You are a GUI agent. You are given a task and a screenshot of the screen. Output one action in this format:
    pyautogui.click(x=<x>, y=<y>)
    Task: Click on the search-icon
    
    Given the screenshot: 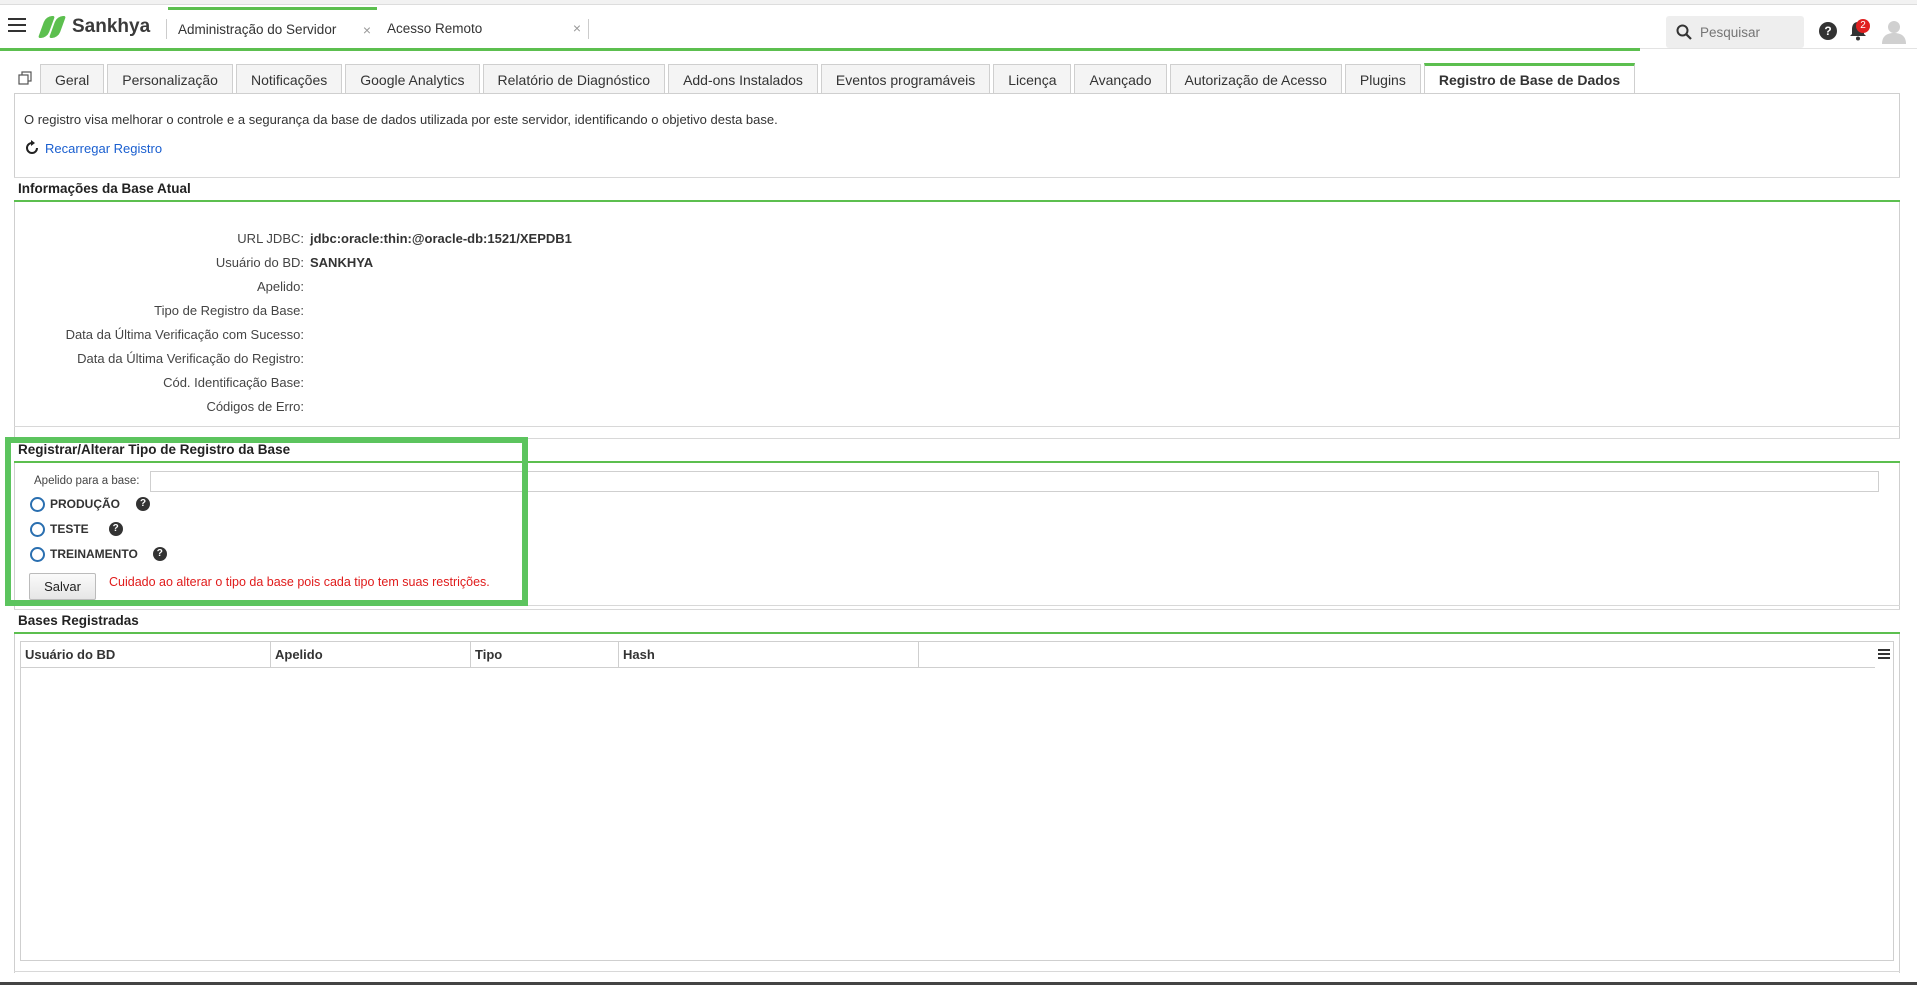 What is the action you would take?
    pyautogui.click(x=1684, y=32)
    